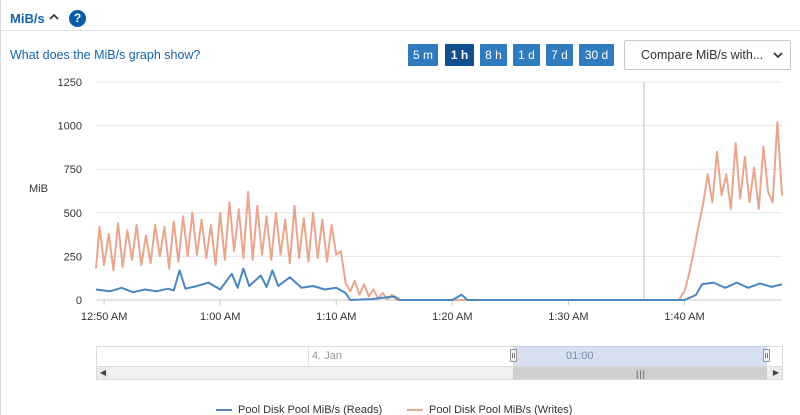 The width and height of the screenshot is (800, 415). What do you see at coordinates (415, 410) in the screenshot?
I see `legend-writes-swatch` at bounding box center [415, 410].